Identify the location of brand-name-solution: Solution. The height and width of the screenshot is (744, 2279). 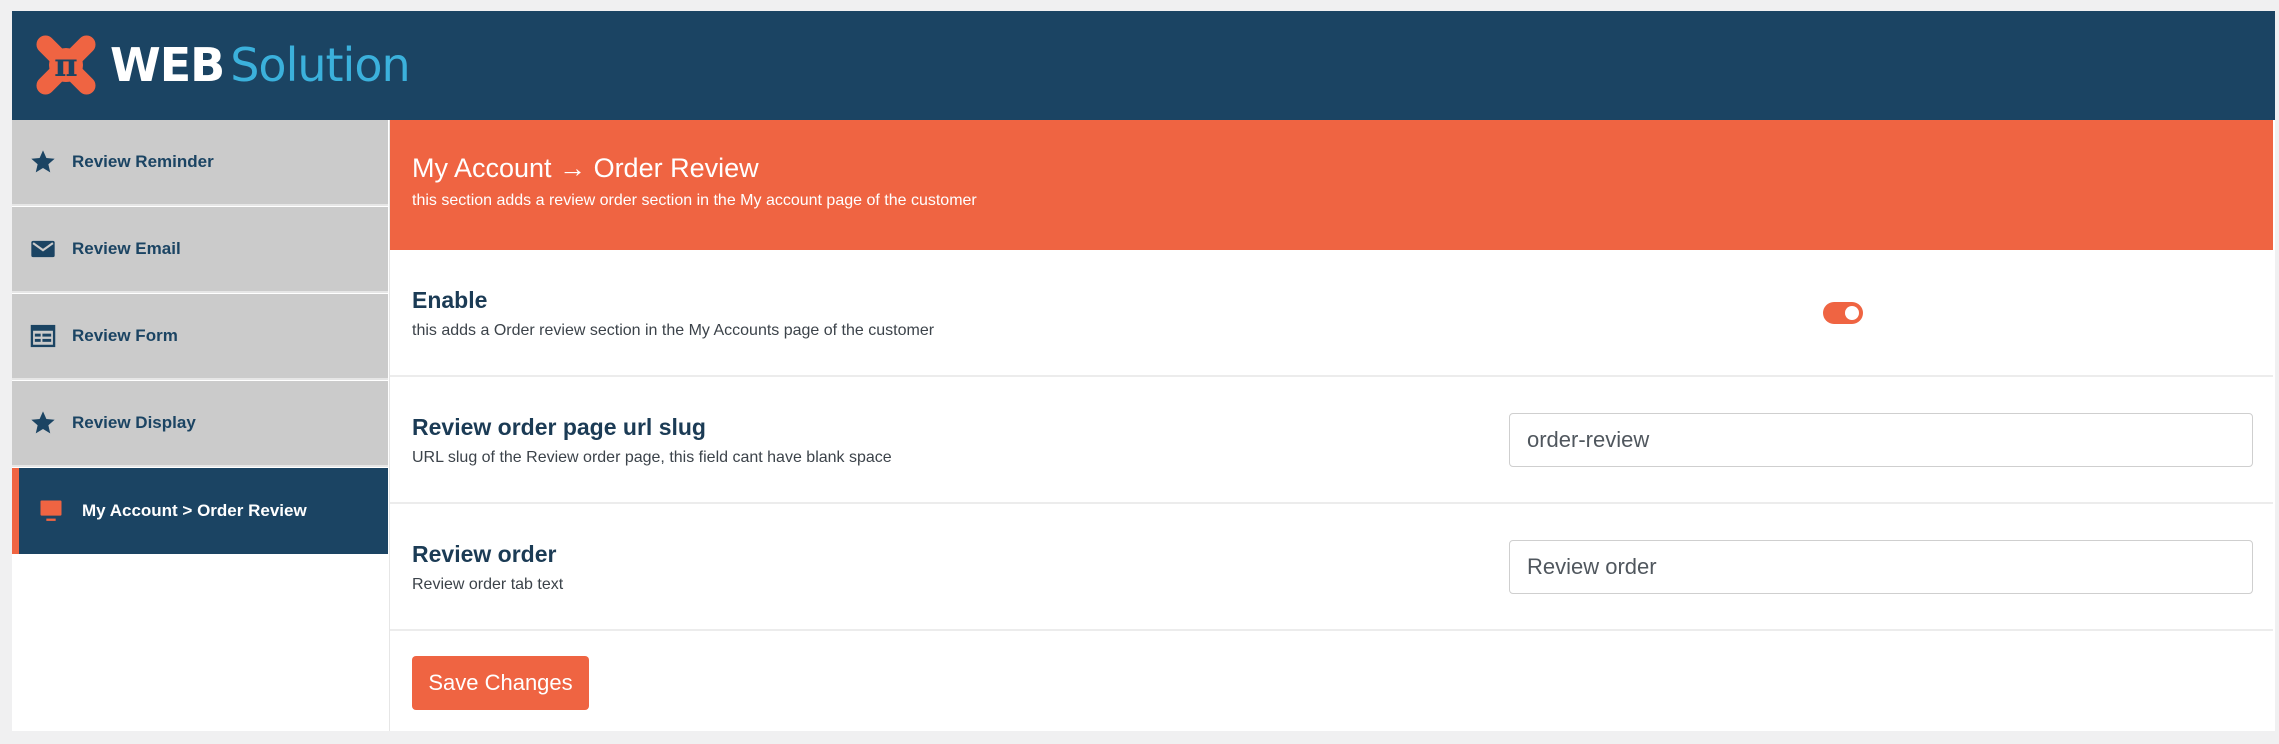
(320, 65).